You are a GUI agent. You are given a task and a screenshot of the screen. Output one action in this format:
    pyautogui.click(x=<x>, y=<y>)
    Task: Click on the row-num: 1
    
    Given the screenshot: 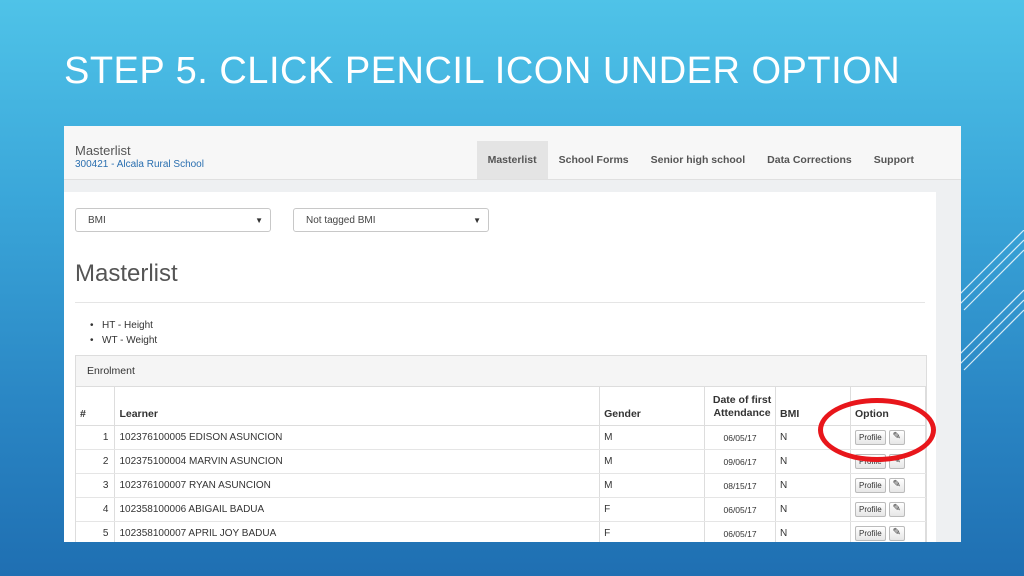 What is the action you would take?
    pyautogui.click(x=96, y=437)
    